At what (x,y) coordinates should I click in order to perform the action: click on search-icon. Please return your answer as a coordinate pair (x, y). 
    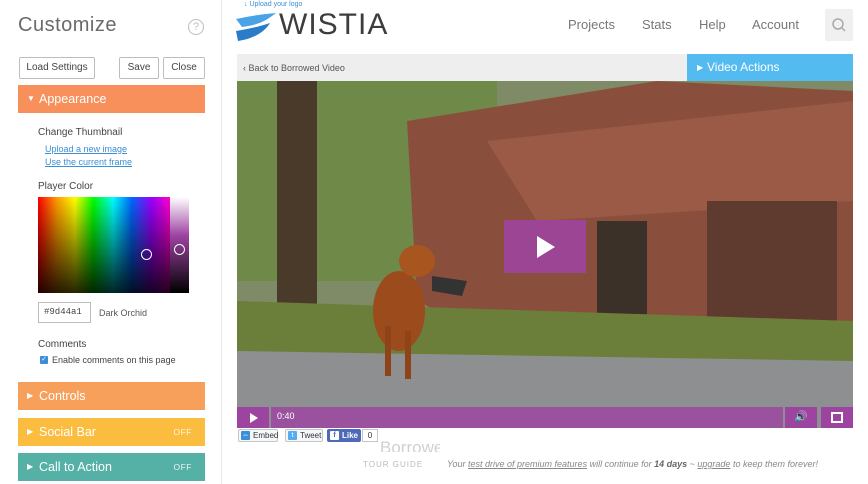
    Looking at the image, I should click on (839, 25).